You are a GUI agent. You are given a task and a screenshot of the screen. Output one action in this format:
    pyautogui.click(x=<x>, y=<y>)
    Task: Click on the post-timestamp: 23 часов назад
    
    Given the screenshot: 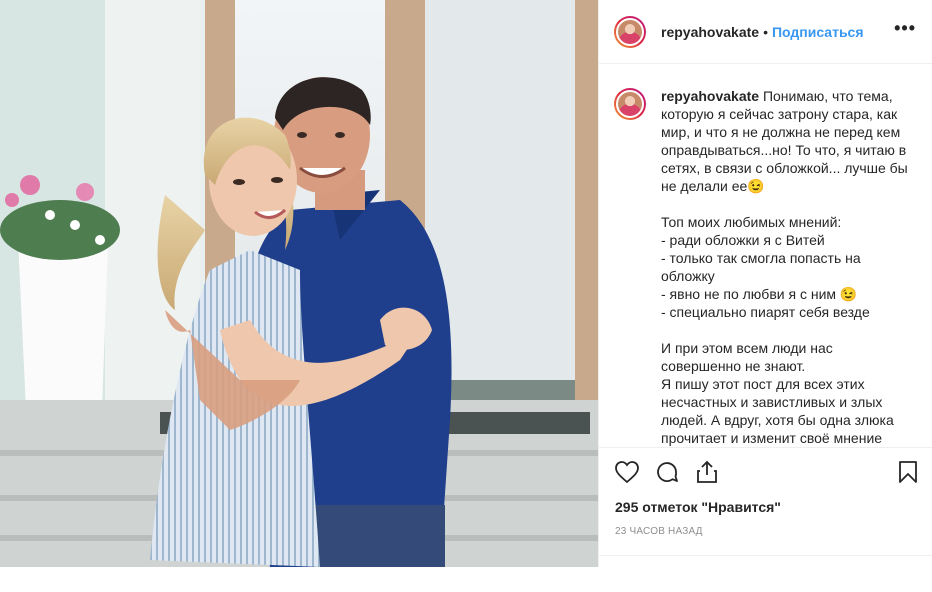 What is the action you would take?
    pyautogui.click(x=659, y=531)
    